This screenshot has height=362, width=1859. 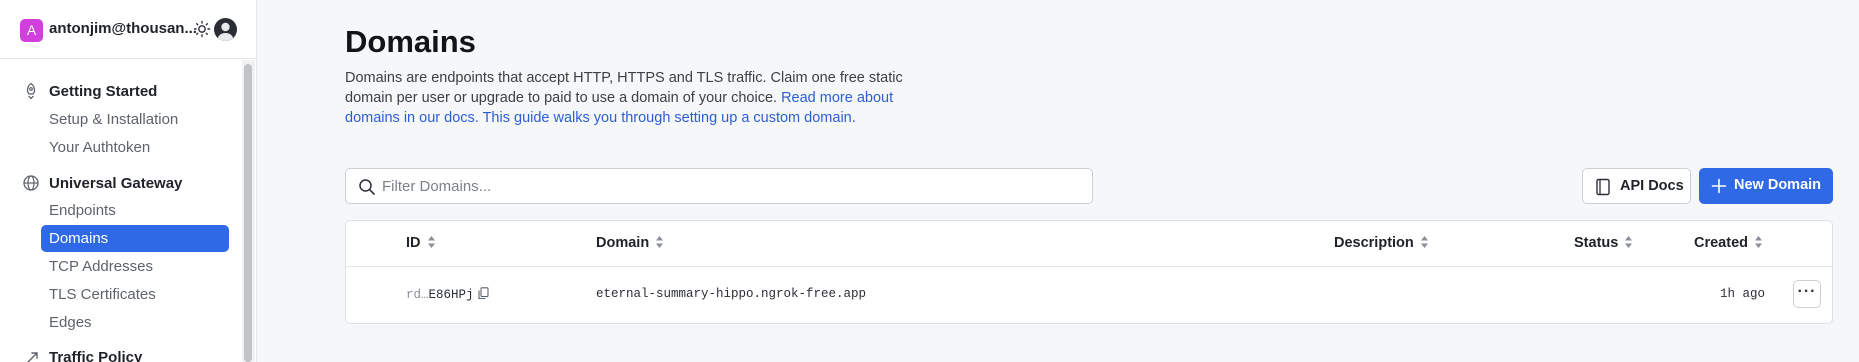 What do you see at coordinates (32, 357) in the screenshot?
I see `traffic-policy-icon` at bounding box center [32, 357].